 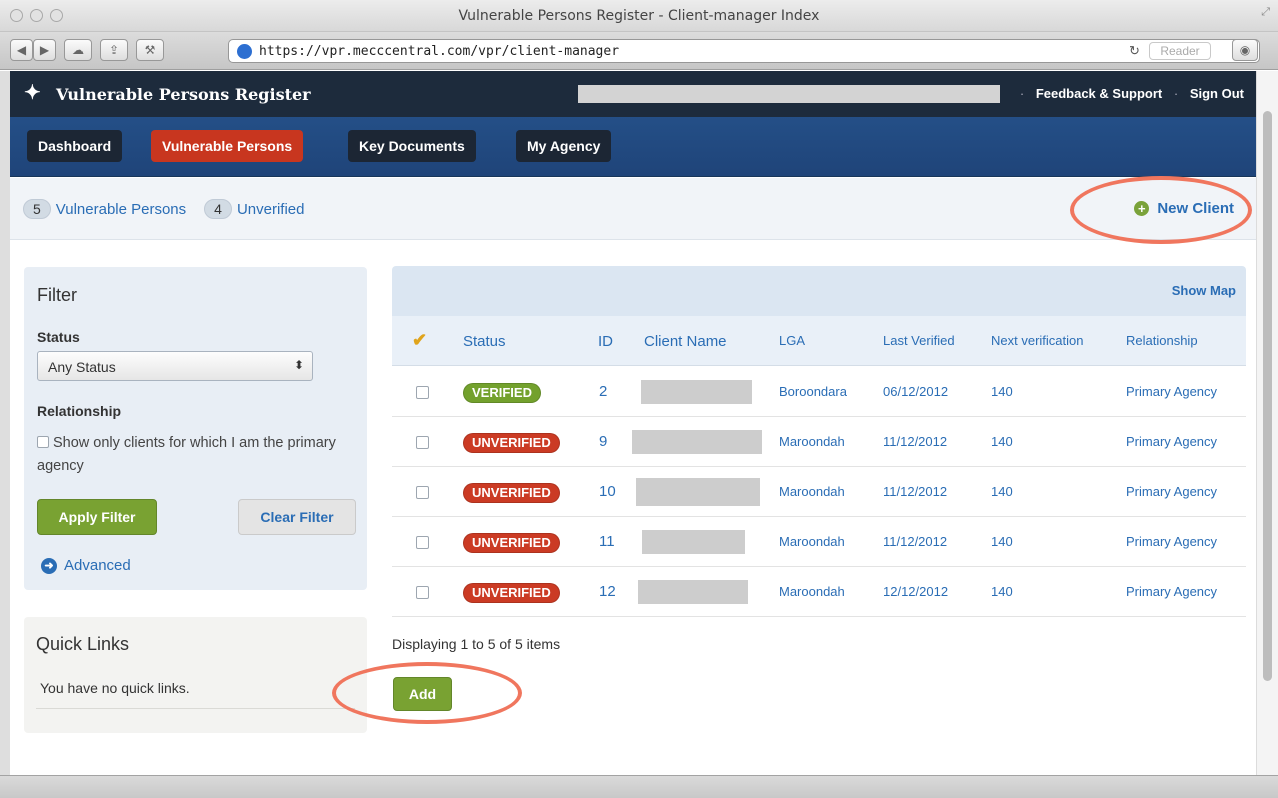 I want to click on back-button: ◀, so click(x=21, y=50).